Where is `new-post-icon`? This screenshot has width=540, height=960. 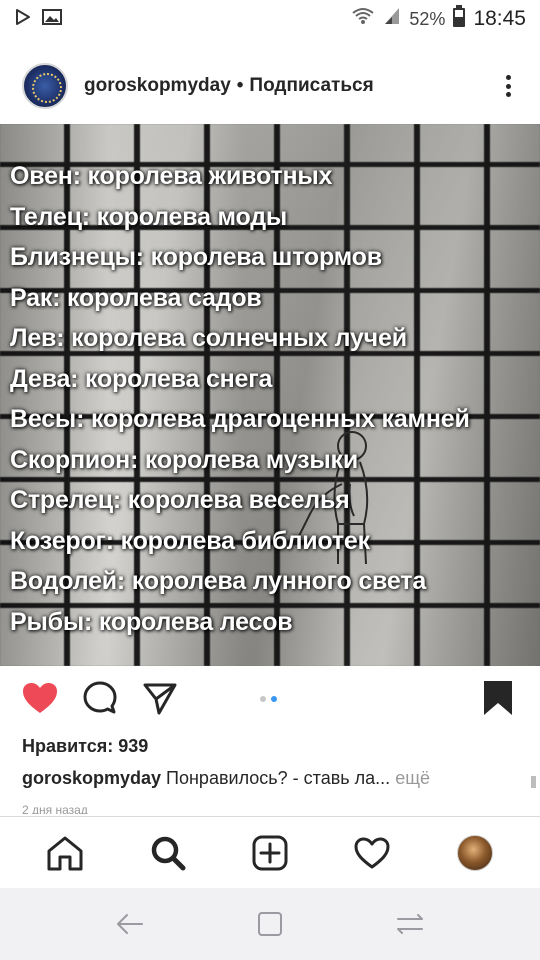
new-post-icon is located at coordinates (270, 852).